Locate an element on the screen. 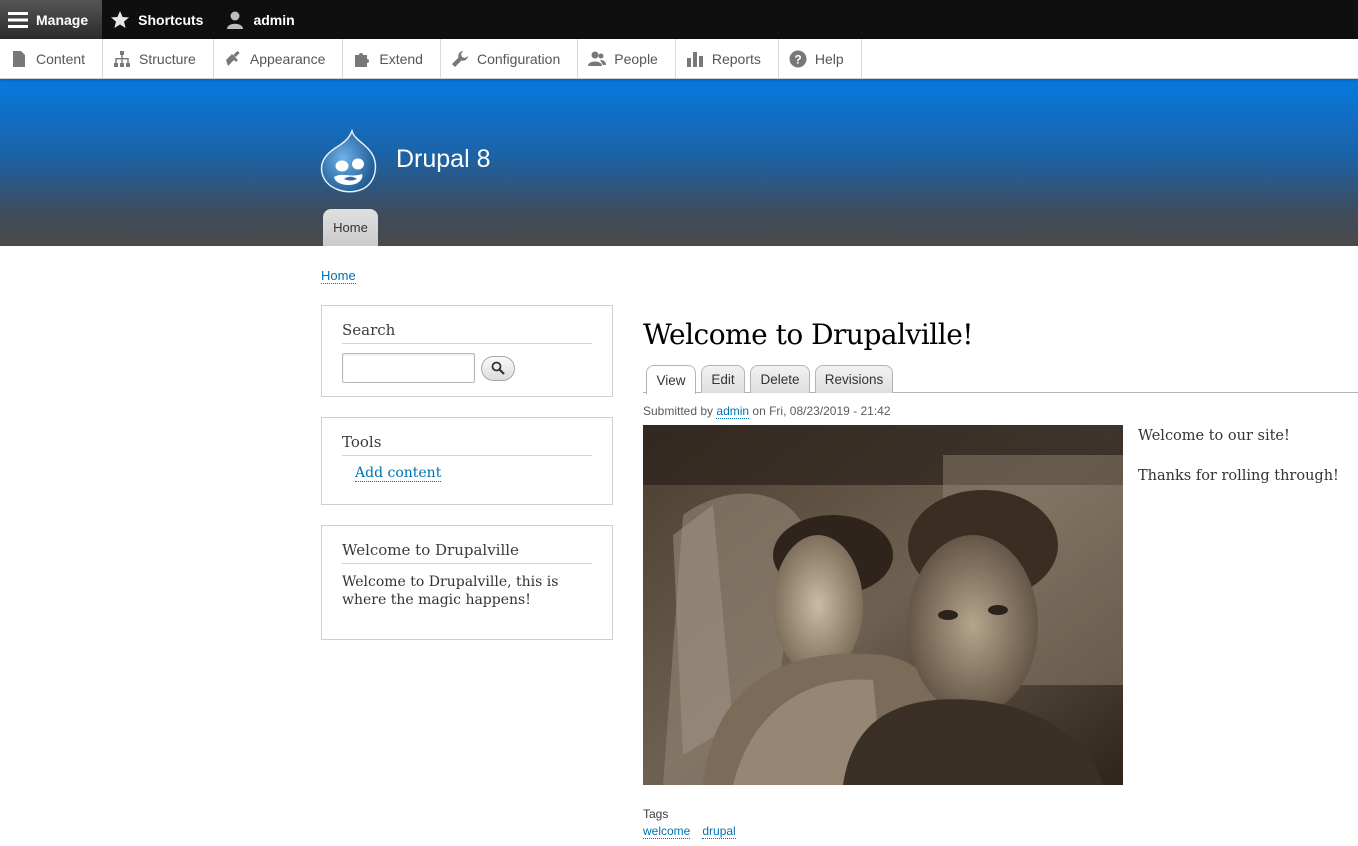 This screenshot has width=1358, height=846. tray-item-label: Help is located at coordinates (829, 58).